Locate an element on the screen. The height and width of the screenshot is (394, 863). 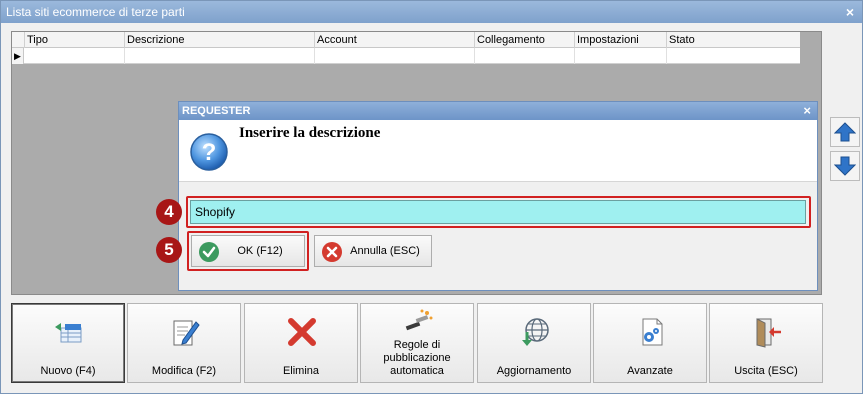
description-input: Shopify is located at coordinates (498, 212).